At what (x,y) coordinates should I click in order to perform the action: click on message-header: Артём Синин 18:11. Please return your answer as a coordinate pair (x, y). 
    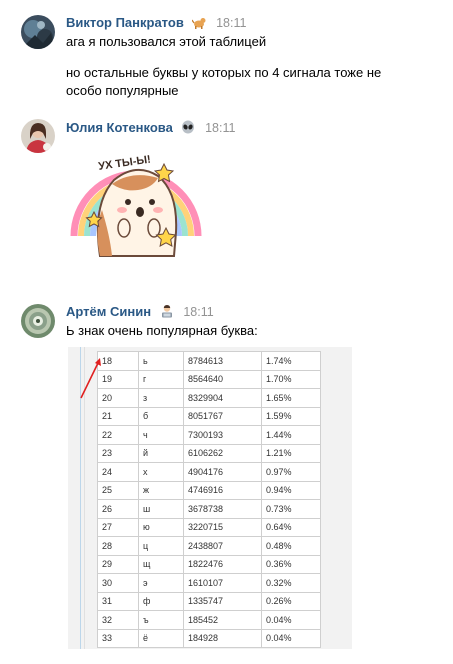
    Looking at the image, I should click on (140, 312).